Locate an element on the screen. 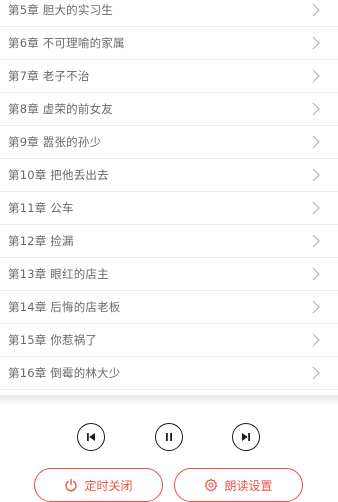 This screenshot has height=502, width=338. chapter-title: 第9章 嚣张的孙少 is located at coordinates (55, 142).